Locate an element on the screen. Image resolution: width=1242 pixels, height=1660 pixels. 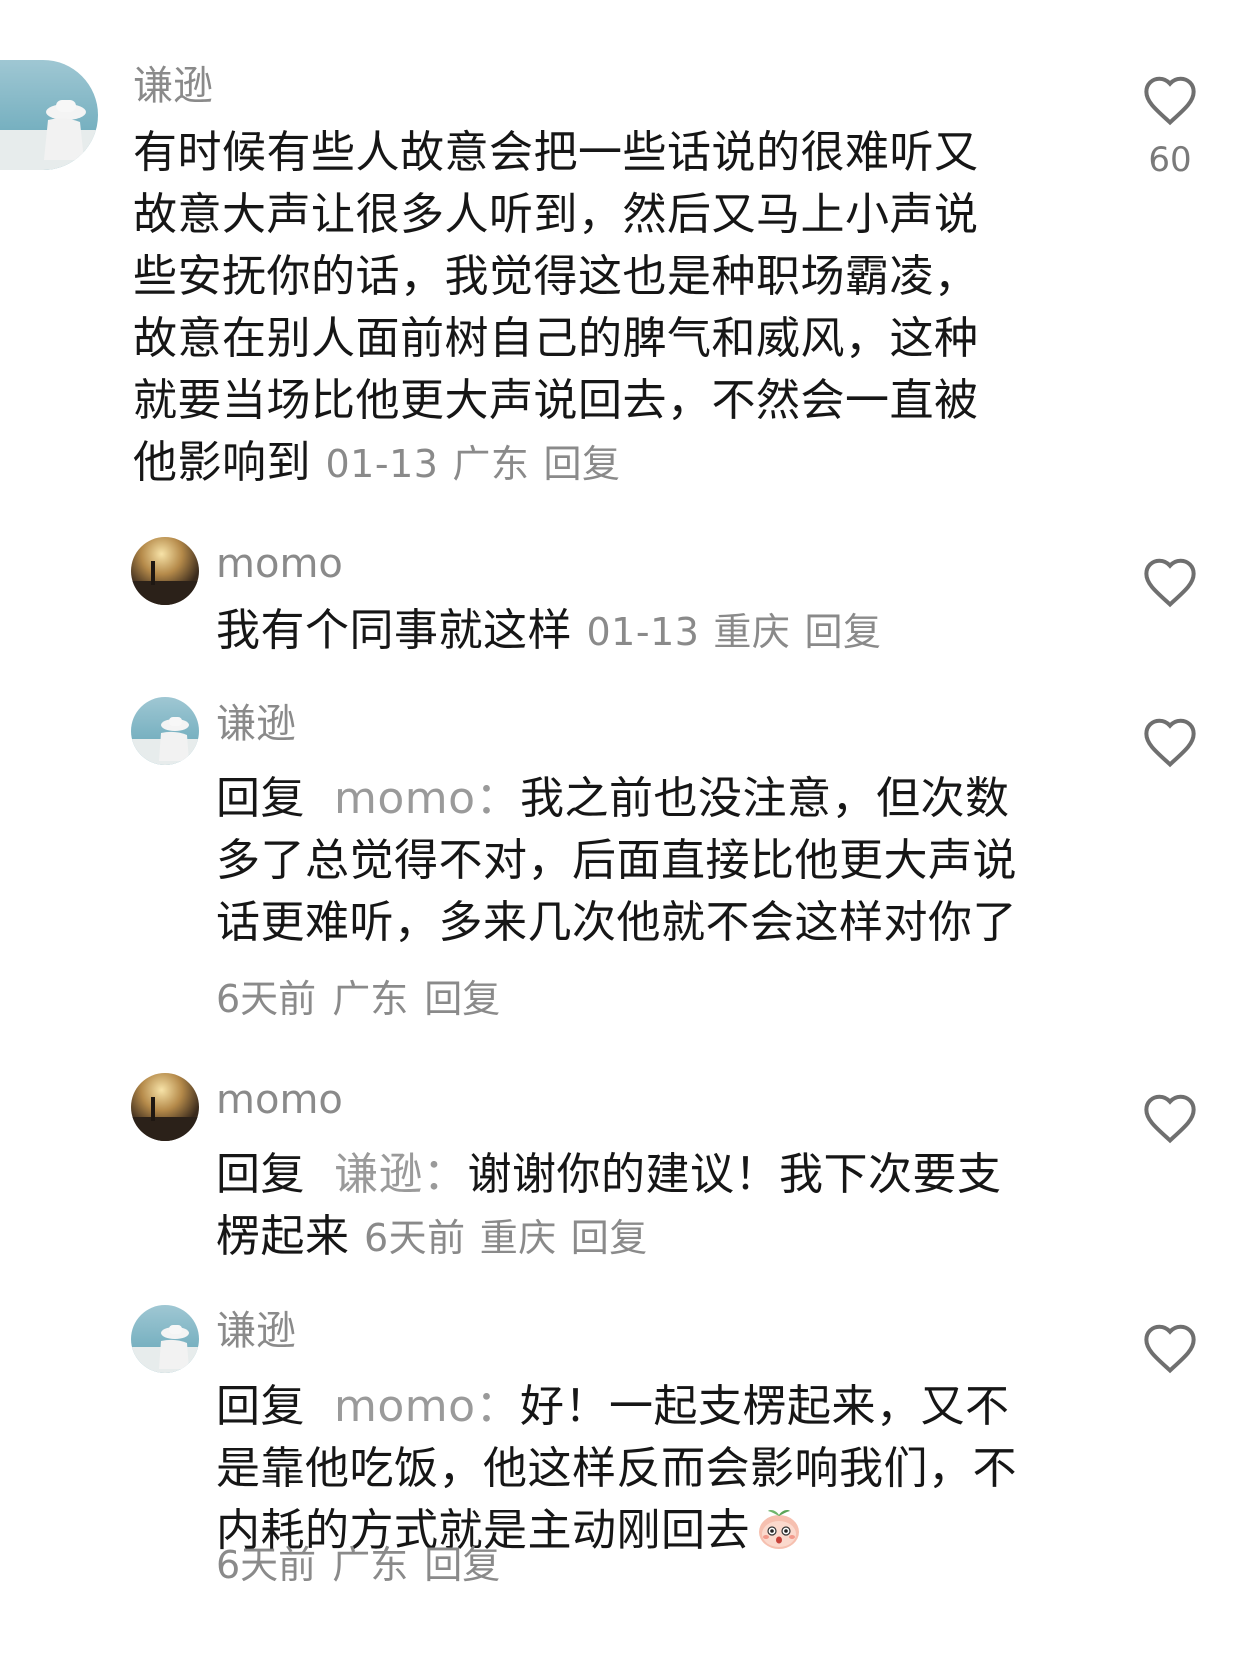
comment-line-text: 好！一起支楞起来，又不 is located at coordinates (765, 1406).